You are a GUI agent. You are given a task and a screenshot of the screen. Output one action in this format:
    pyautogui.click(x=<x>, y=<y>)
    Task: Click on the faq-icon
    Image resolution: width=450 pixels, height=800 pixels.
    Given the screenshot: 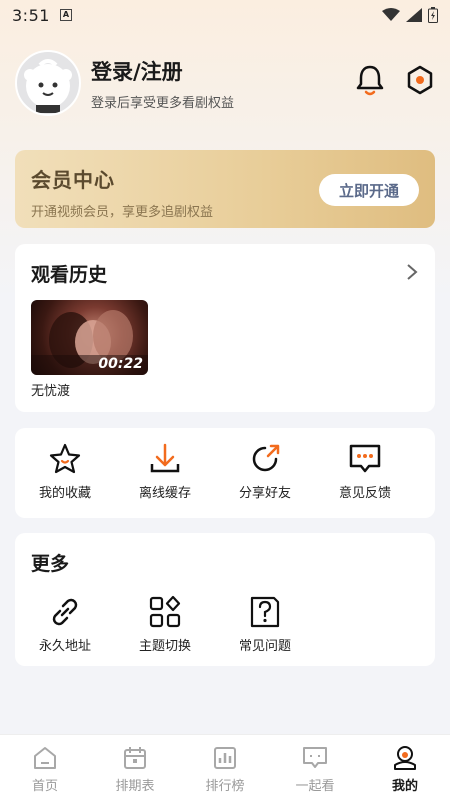 What is the action you would take?
    pyautogui.click(x=265, y=612)
    